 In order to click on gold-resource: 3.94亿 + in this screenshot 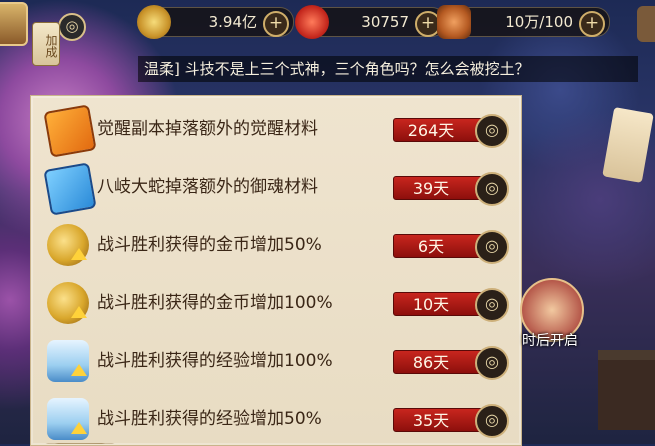, I will do `click(215, 22)`.